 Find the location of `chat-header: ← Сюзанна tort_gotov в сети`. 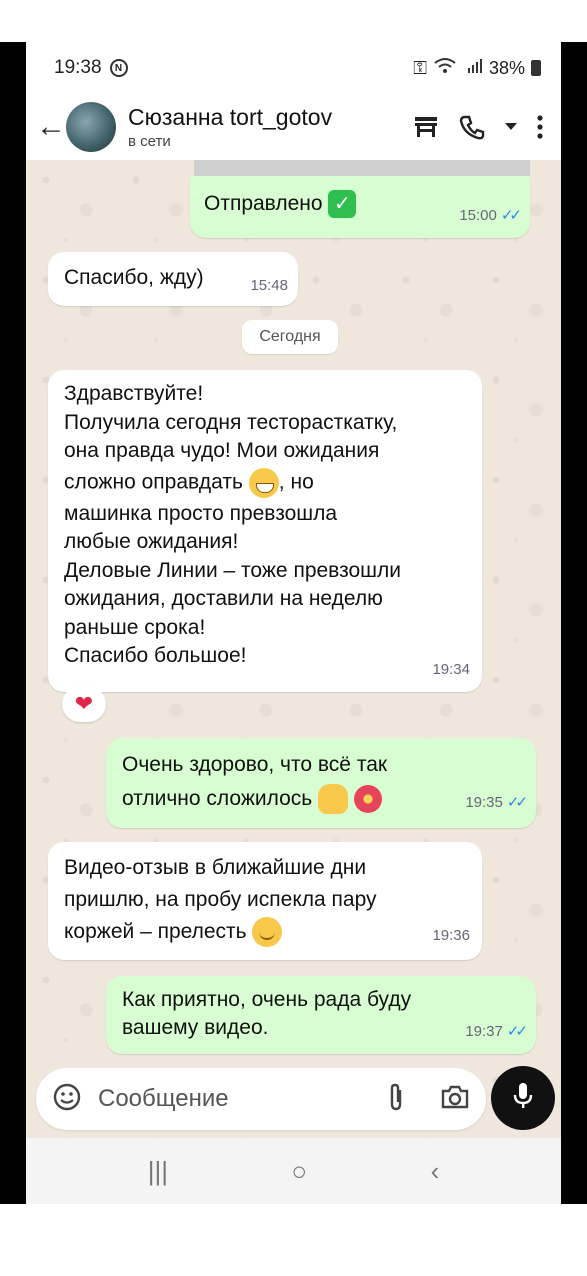

chat-header: ← Сюзанна tort_gotov в сети is located at coordinates (293, 127).